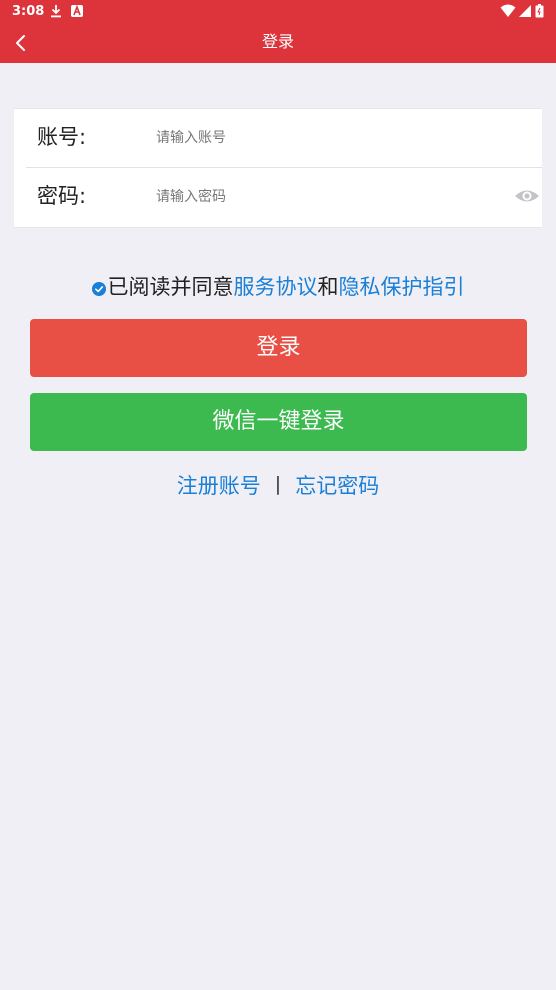 Image resolution: width=556 pixels, height=990 pixels. I want to click on account-input, so click(321, 138).